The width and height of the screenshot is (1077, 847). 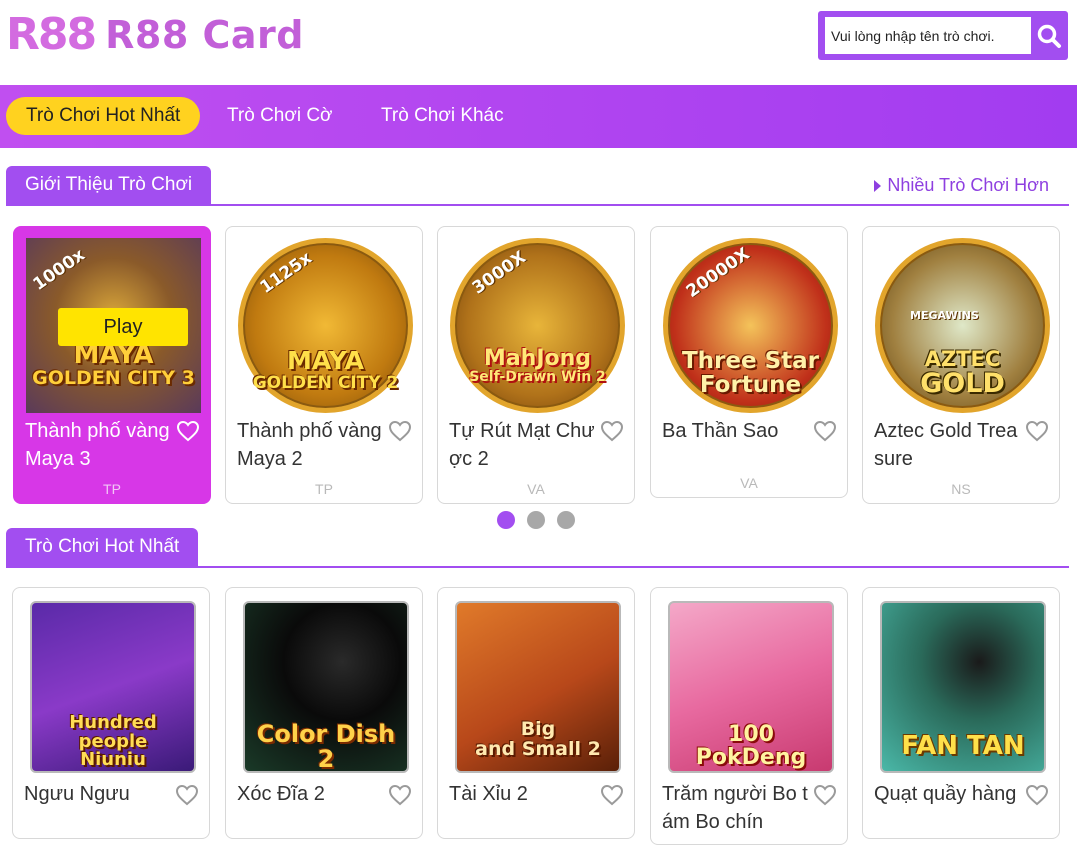 I want to click on carousel-pagination, so click(x=536, y=520).